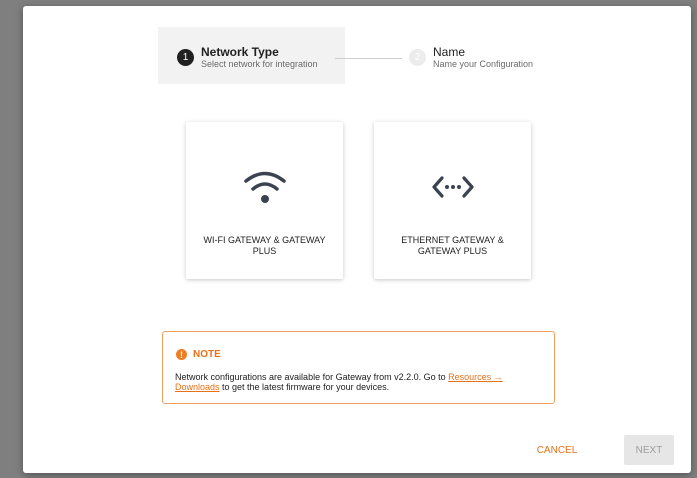  I want to click on step-subtitle: Name your Configuration, so click(483, 64).